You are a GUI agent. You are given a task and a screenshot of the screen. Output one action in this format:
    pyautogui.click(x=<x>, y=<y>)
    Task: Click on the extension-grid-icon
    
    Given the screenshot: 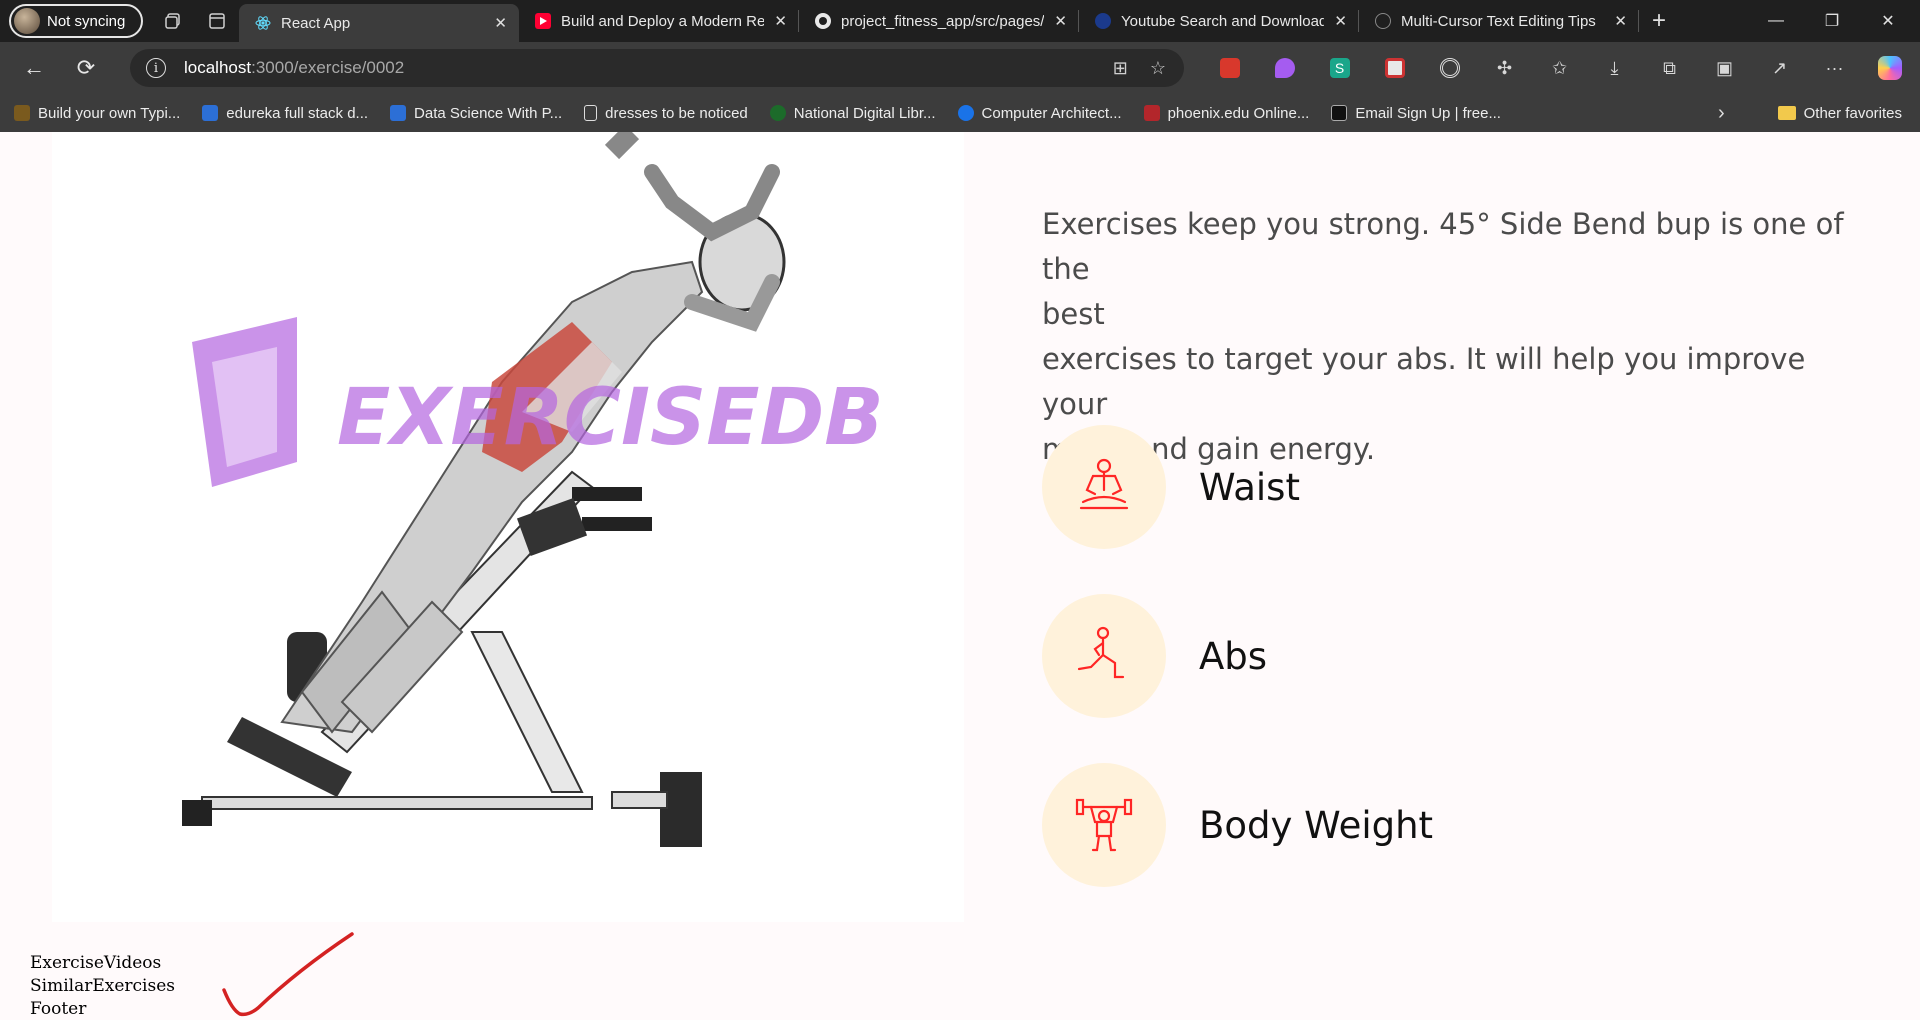 What is the action you would take?
    pyautogui.click(x=1394, y=68)
    